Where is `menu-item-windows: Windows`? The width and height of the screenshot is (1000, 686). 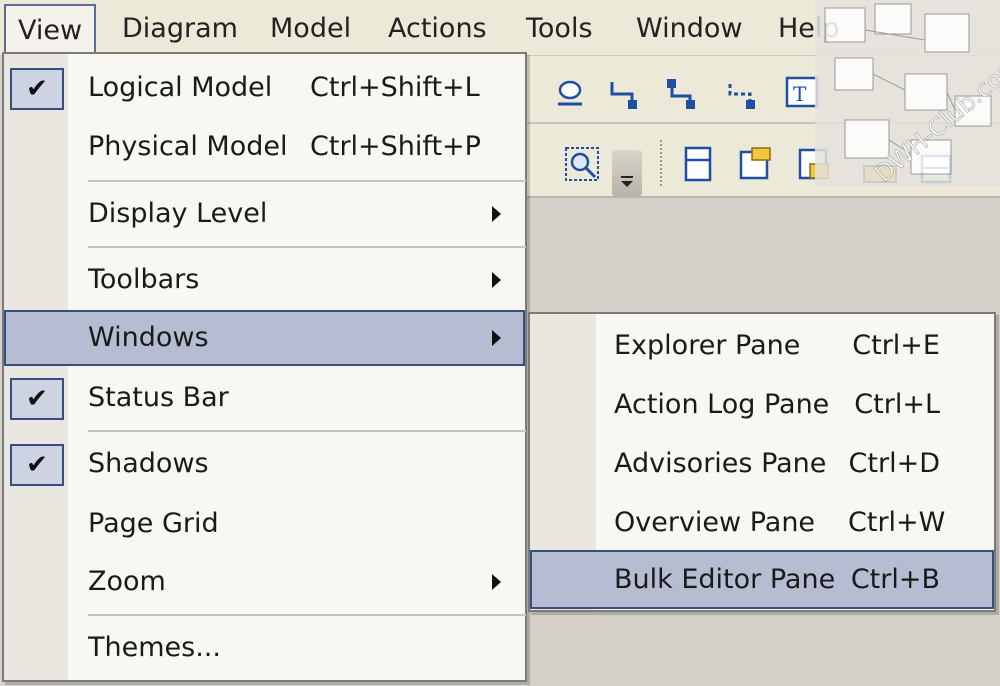 menu-item-windows: Windows is located at coordinates (264, 338).